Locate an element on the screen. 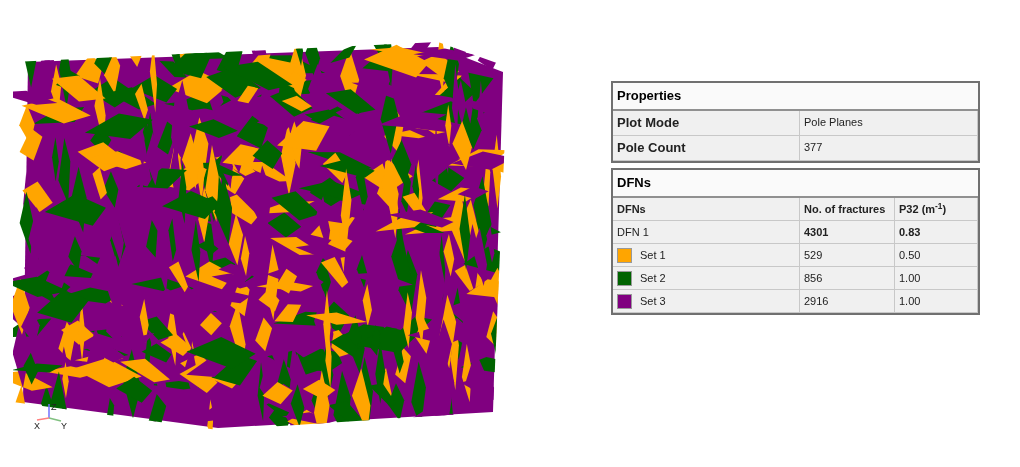 Image resolution: width=1020 pixels, height=467 pixels. dfn-name: Set 2 is located at coordinates (653, 278).